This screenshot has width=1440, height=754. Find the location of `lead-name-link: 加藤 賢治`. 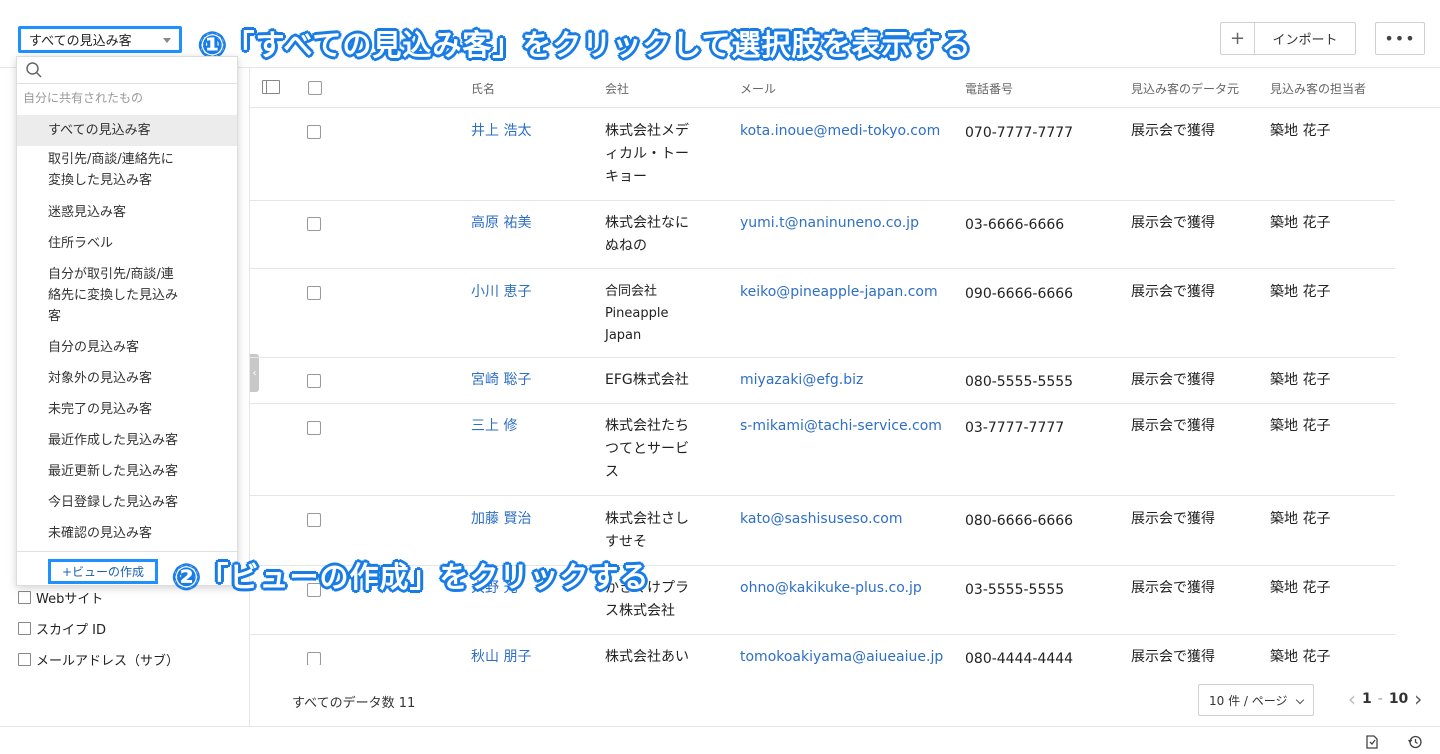

lead-name-link: 加藤 賢治 is located at coordinates (501, 519).